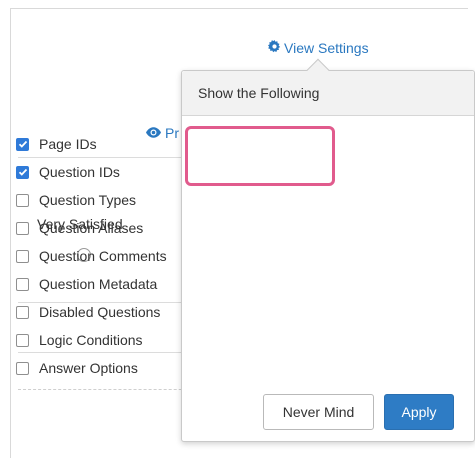 The height and width of the screenshot is (466, 475). I want to click on popover-title: Show the Following, so click(328, 93).